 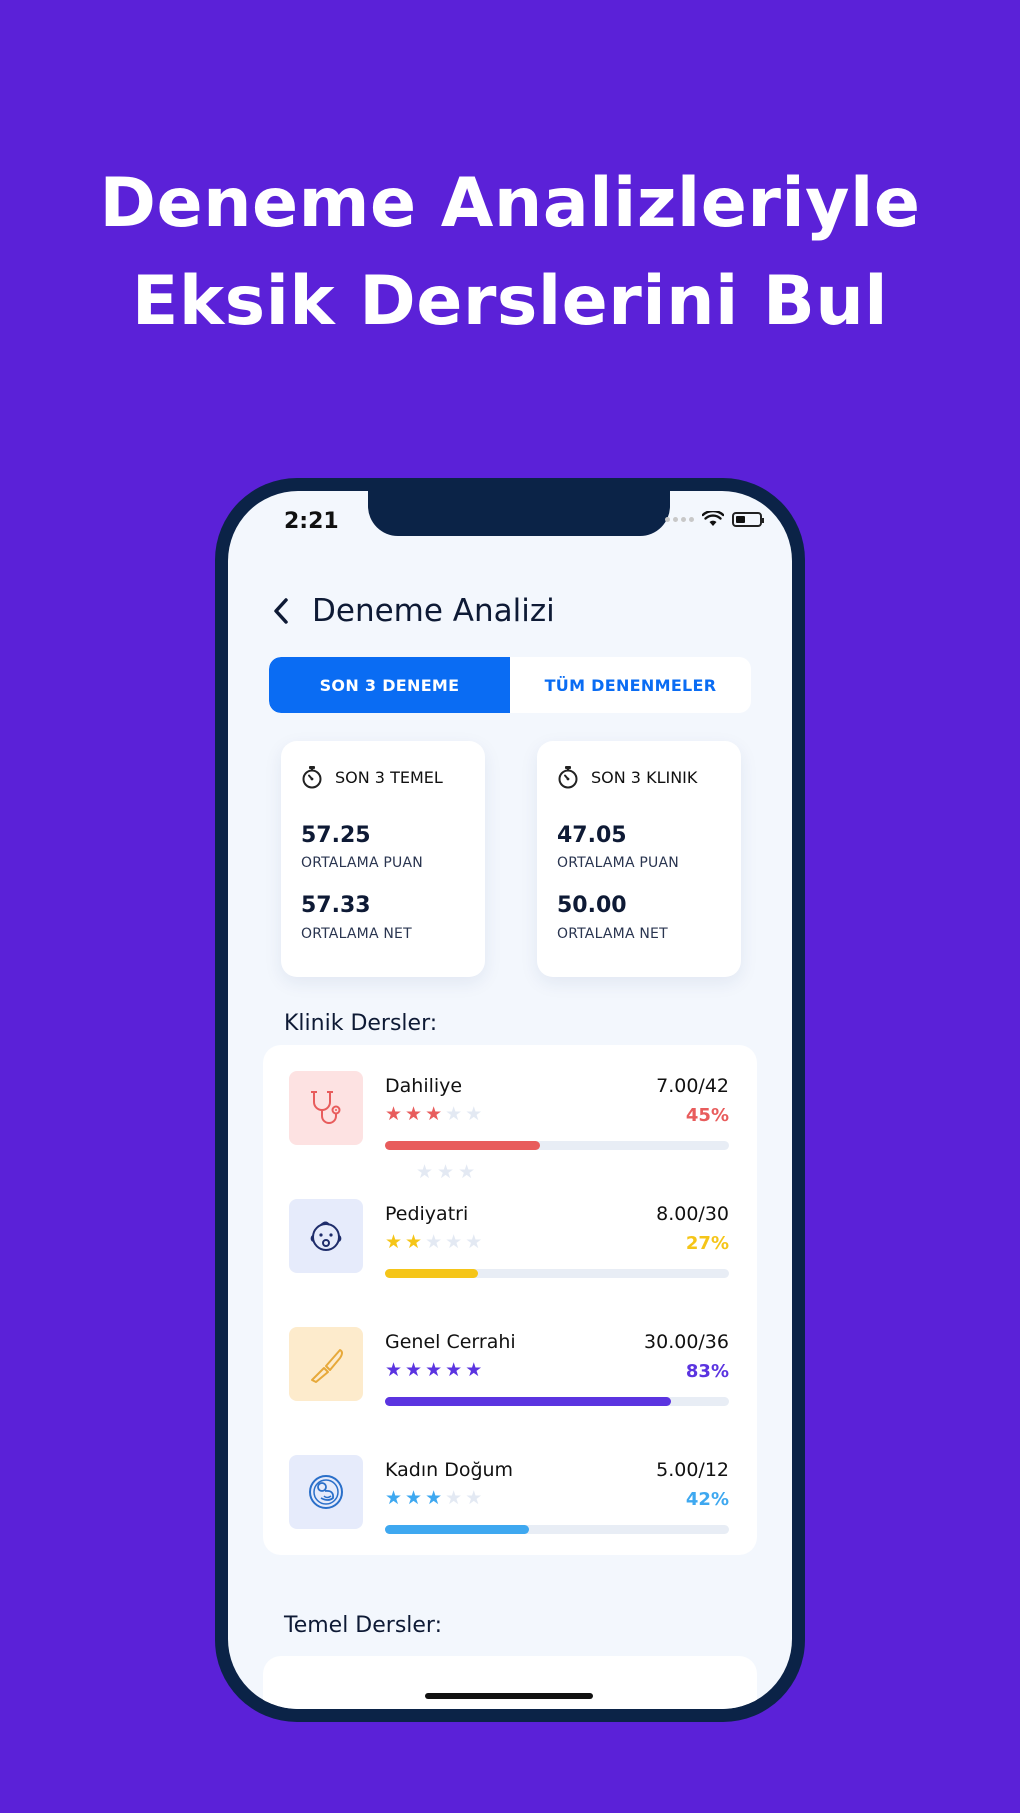 What do you see at coordinates (510, 1377) in the screenshot?
I see `list-item-genel-cerrahi: Genel Cerrahi 30.00/36 ★ ★ ★ ★ ★ 83%` at bounding box center [510, 1377].